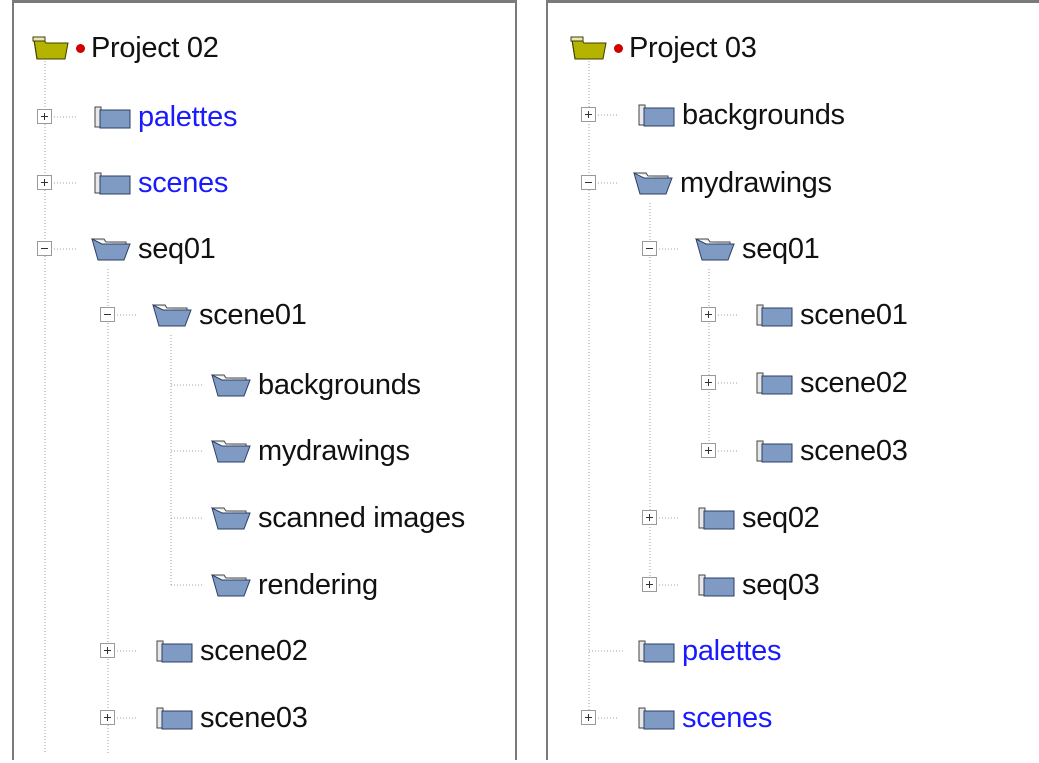  I want to click on tree-node-label: Project 02, so click(155, 47).